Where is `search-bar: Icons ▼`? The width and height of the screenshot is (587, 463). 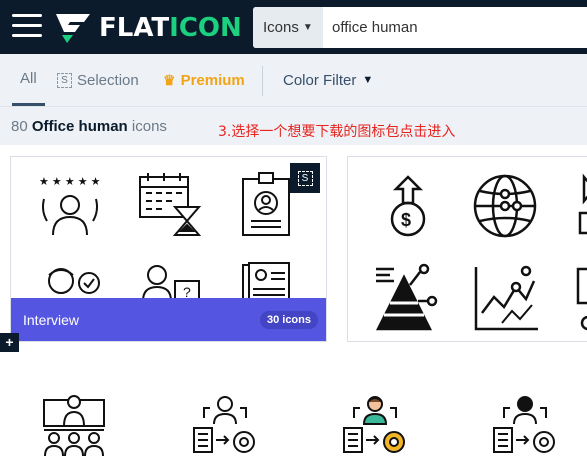
search-bar: Icons ▼ is located at coordinates (420, 27).